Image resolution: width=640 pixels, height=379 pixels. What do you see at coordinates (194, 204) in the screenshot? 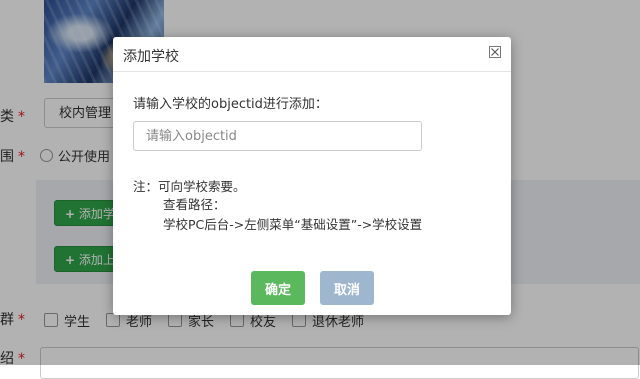
I see `note-line-2: 查看路径：` at bounding box center [194, 204].